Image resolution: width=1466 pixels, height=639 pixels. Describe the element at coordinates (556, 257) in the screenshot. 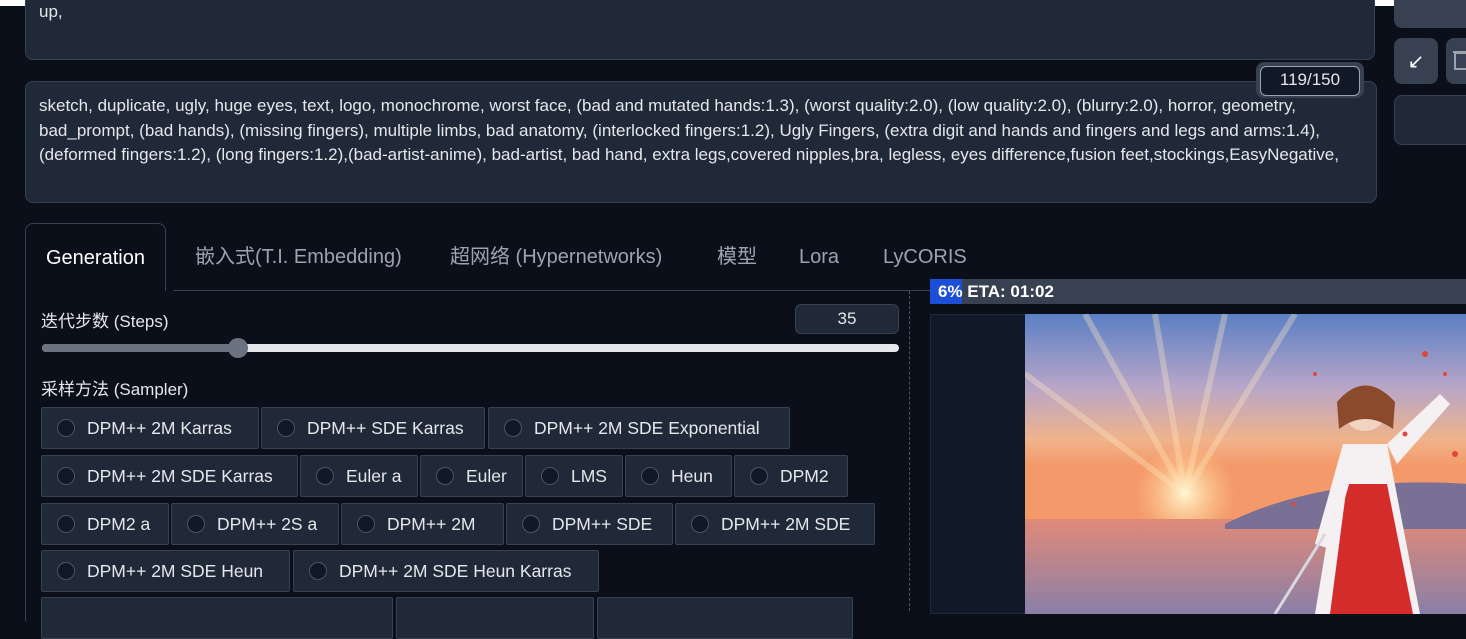

I see `tab-hypernetworks: 超网络 (Hypernetworks)` at that location.